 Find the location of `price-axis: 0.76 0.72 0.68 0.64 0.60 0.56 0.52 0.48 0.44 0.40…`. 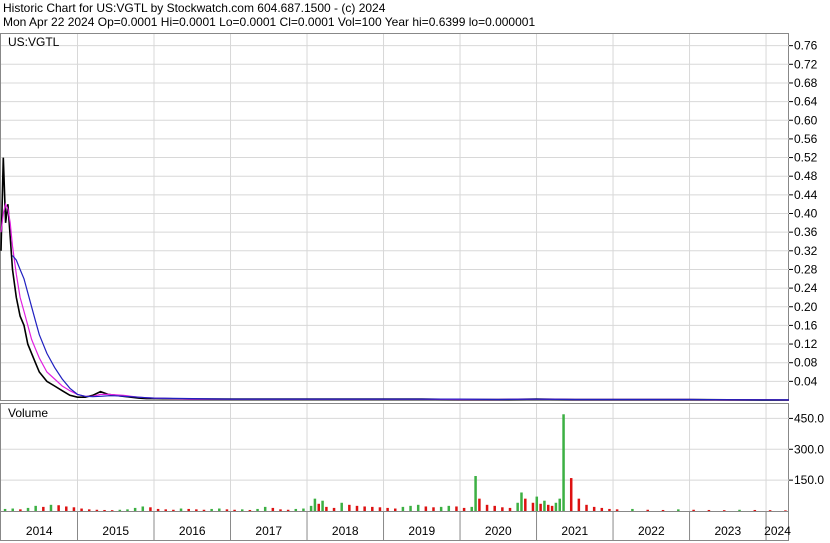

price-axis: 0.76 0.72 0.68 0.64 0.60 0.56 0.52 0.48 0.44 0.40… is located at coordinates (803, 213).